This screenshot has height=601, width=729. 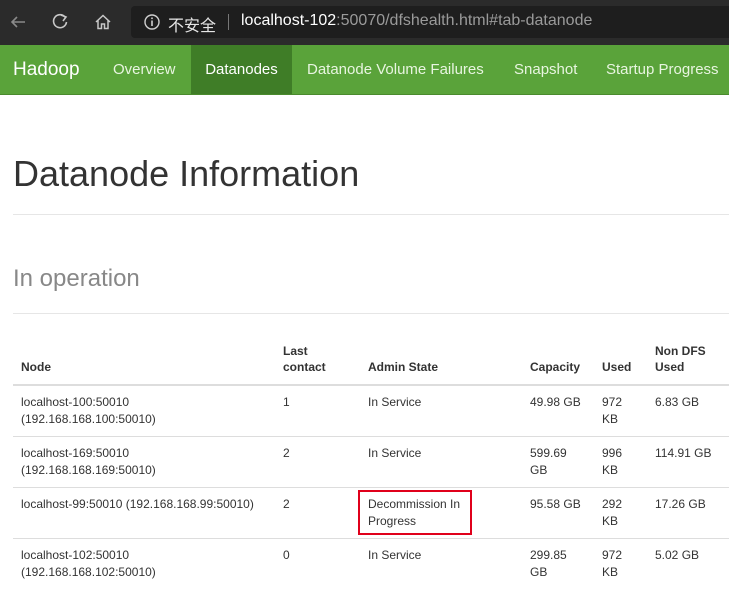 I want to click on reload-icon, so click(x=60, y=22).